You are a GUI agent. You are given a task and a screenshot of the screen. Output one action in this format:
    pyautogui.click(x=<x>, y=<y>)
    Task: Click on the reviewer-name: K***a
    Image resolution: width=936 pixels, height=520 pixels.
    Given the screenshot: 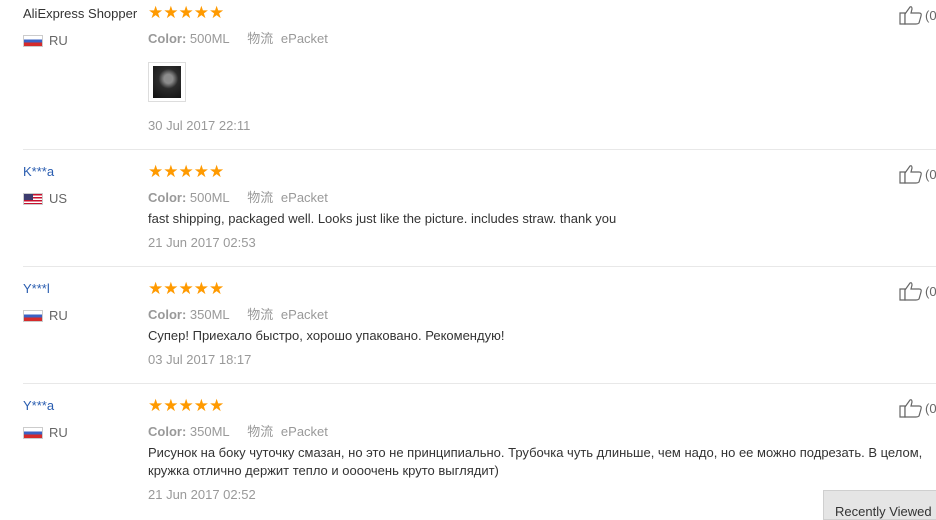 What is the action you would take?
    pyautogui.click(x=38, y=171)
    